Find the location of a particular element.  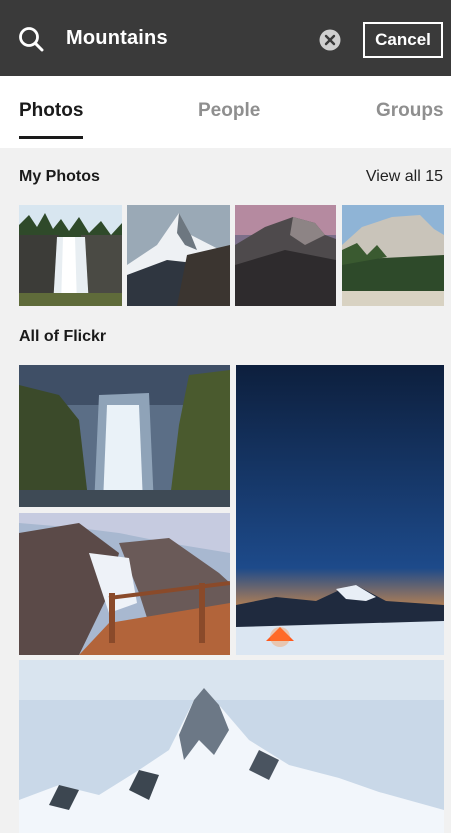

all-of-flickr-title: All of Flickr is located at coordinates (63, 336).